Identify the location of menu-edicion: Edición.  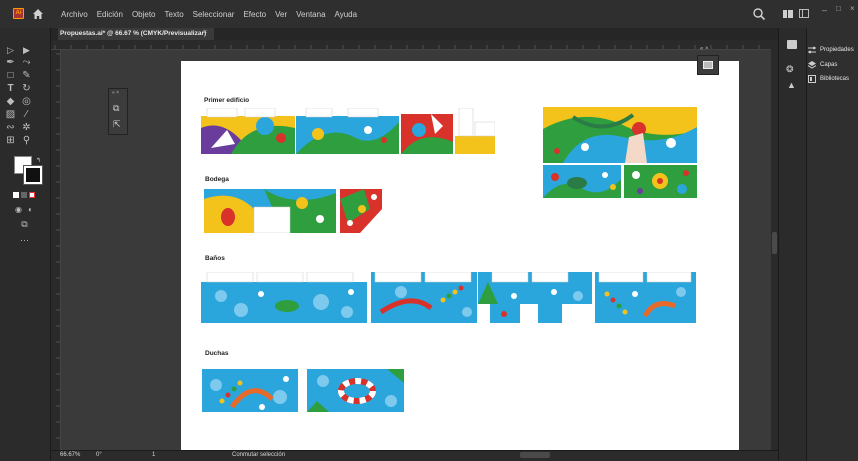
(110, 14).